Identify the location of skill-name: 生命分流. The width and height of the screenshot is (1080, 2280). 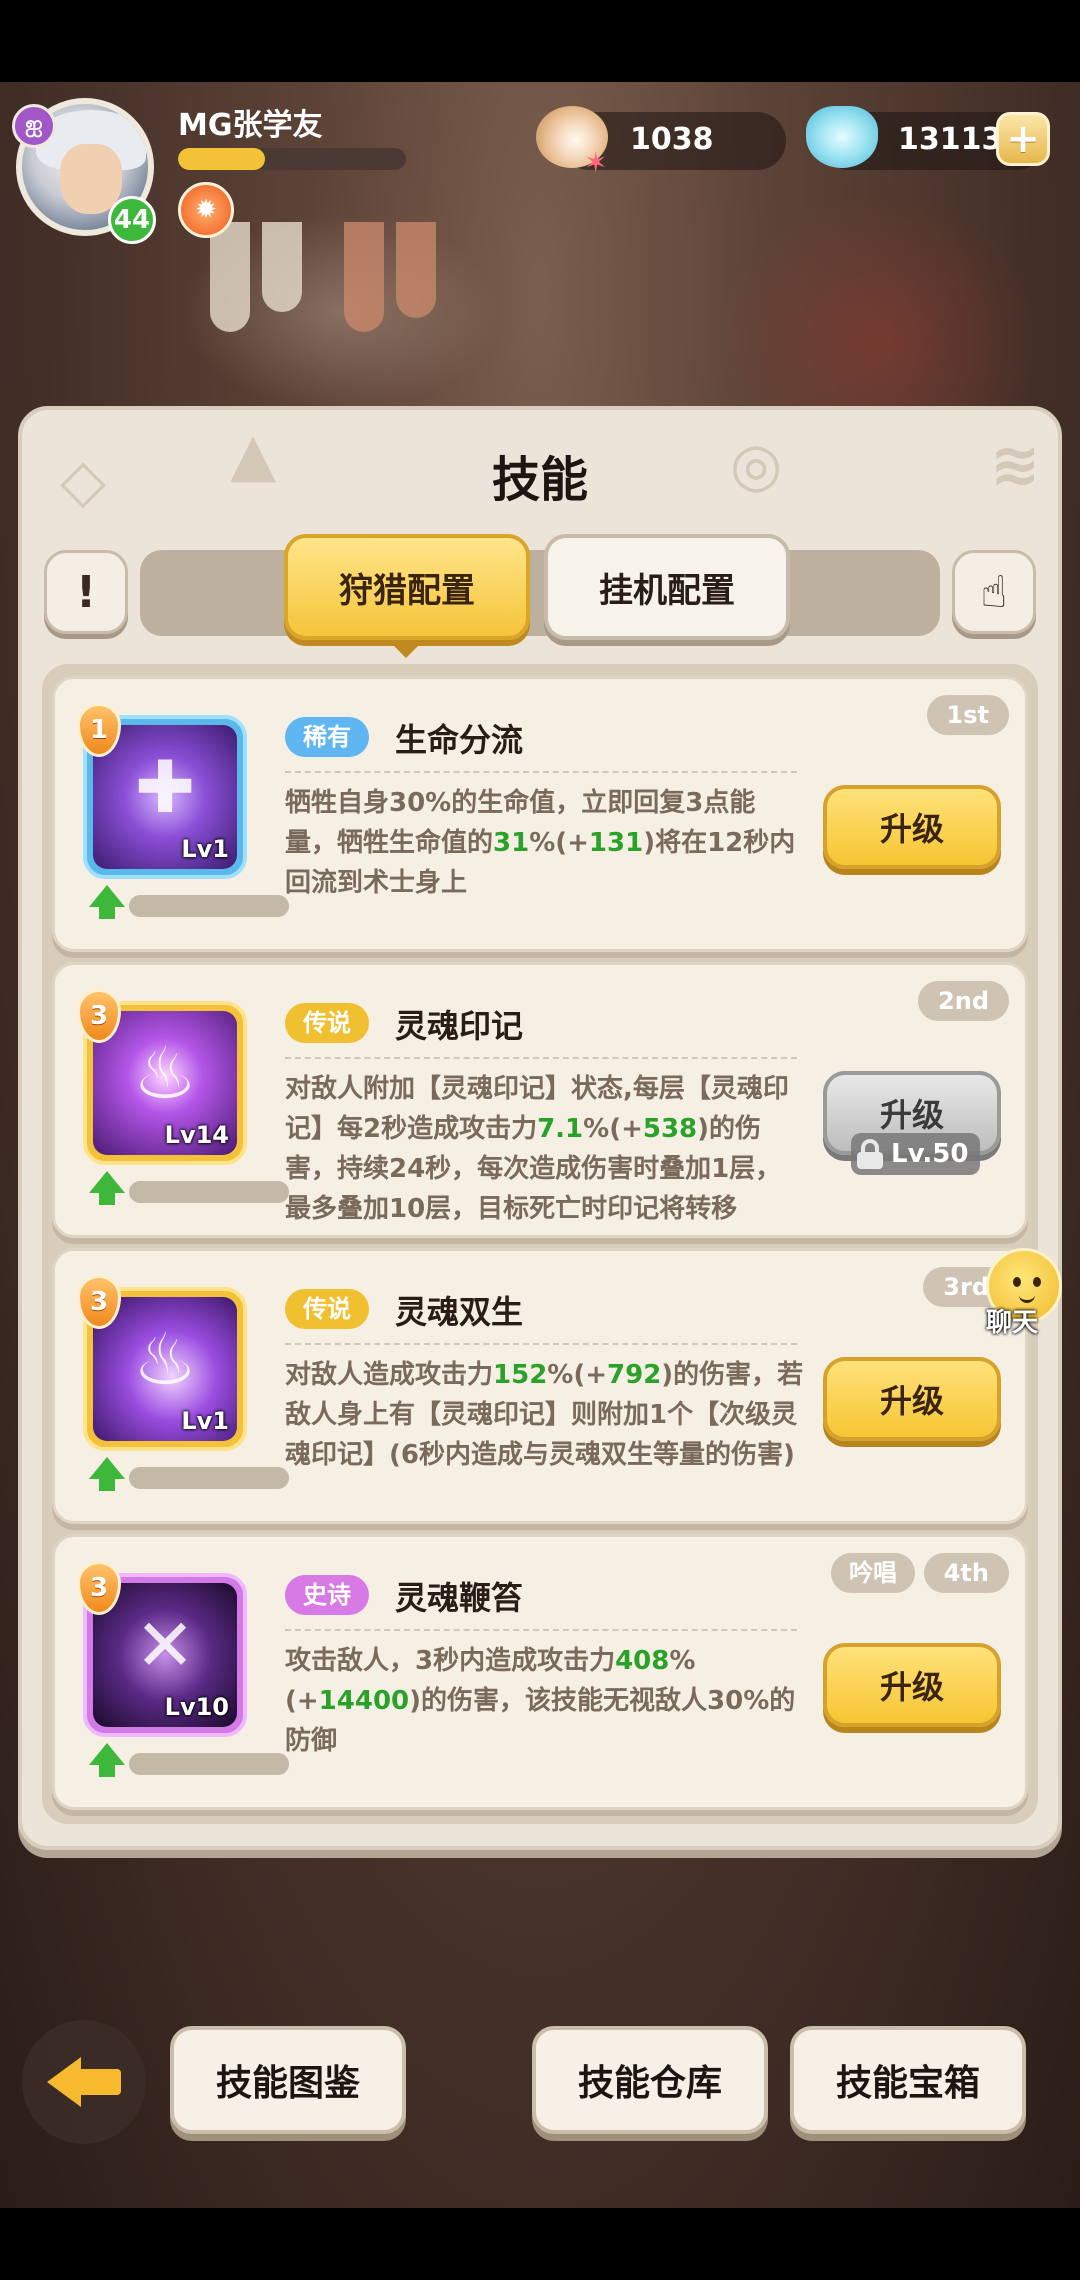
(459, 740).